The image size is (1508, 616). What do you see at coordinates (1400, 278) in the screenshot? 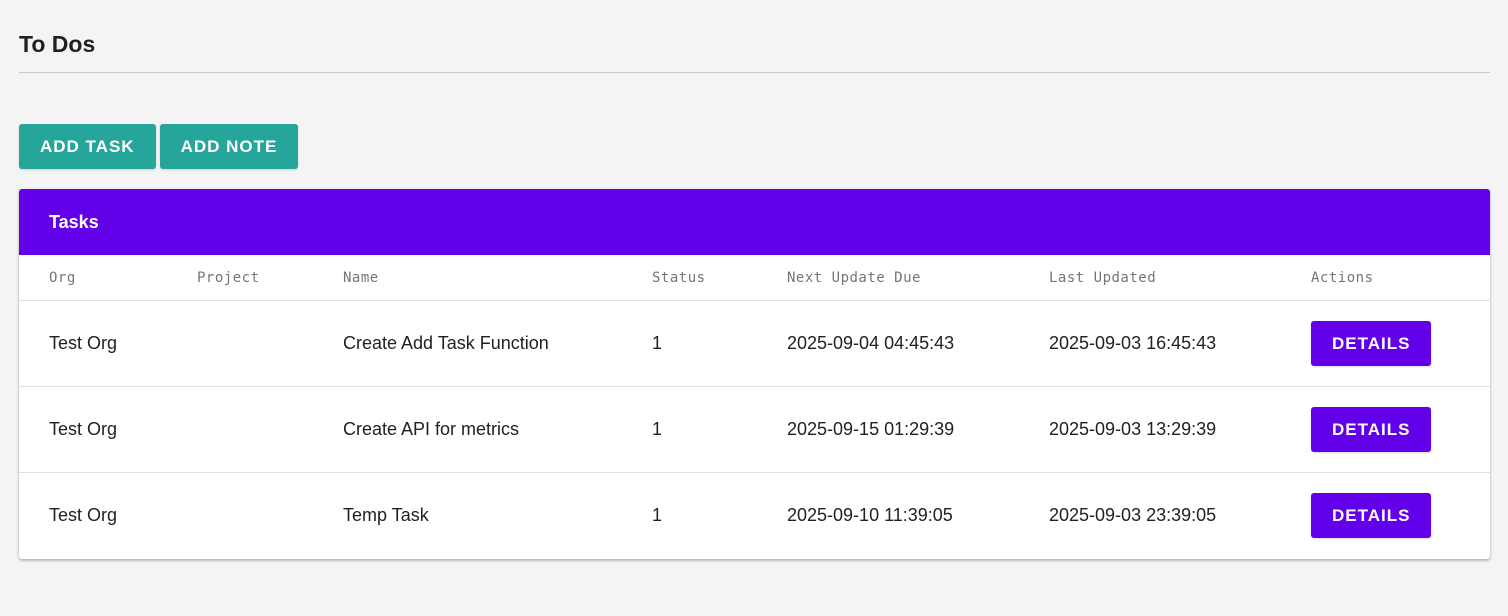
I see `column-header-actions: Actions` at bounding box center [1400, 278].